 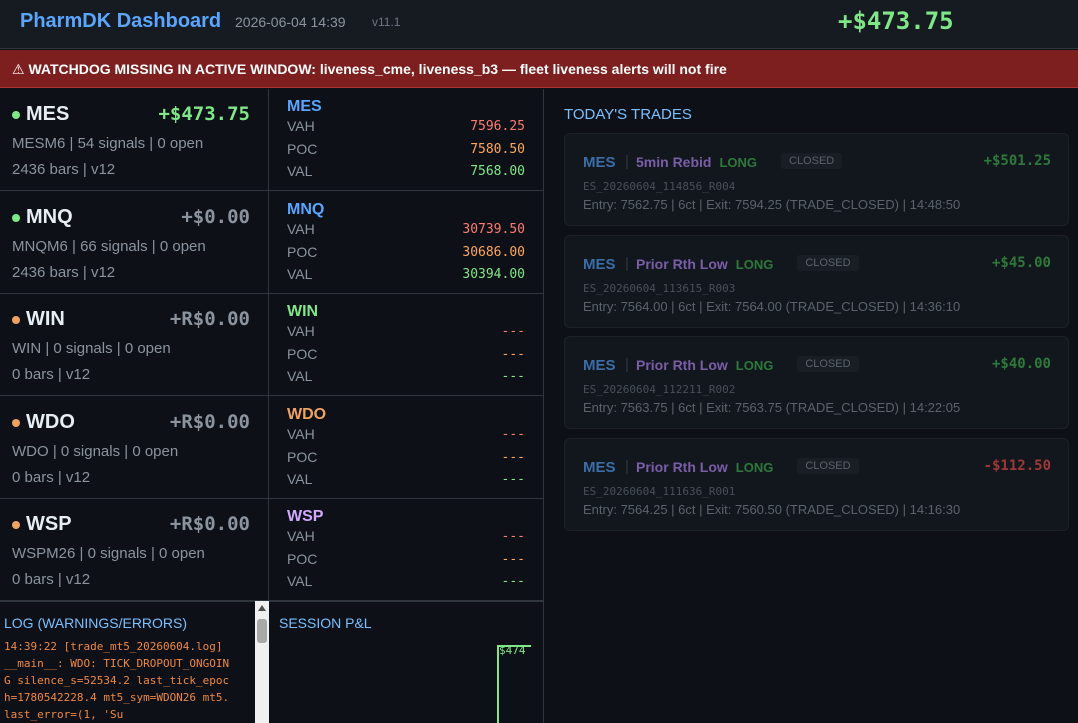 What do you see at coordinates (659, 186) in the screenshot?
I see `trade-id: ES_20260604_114856_R004` at bounding box center [659, 186].